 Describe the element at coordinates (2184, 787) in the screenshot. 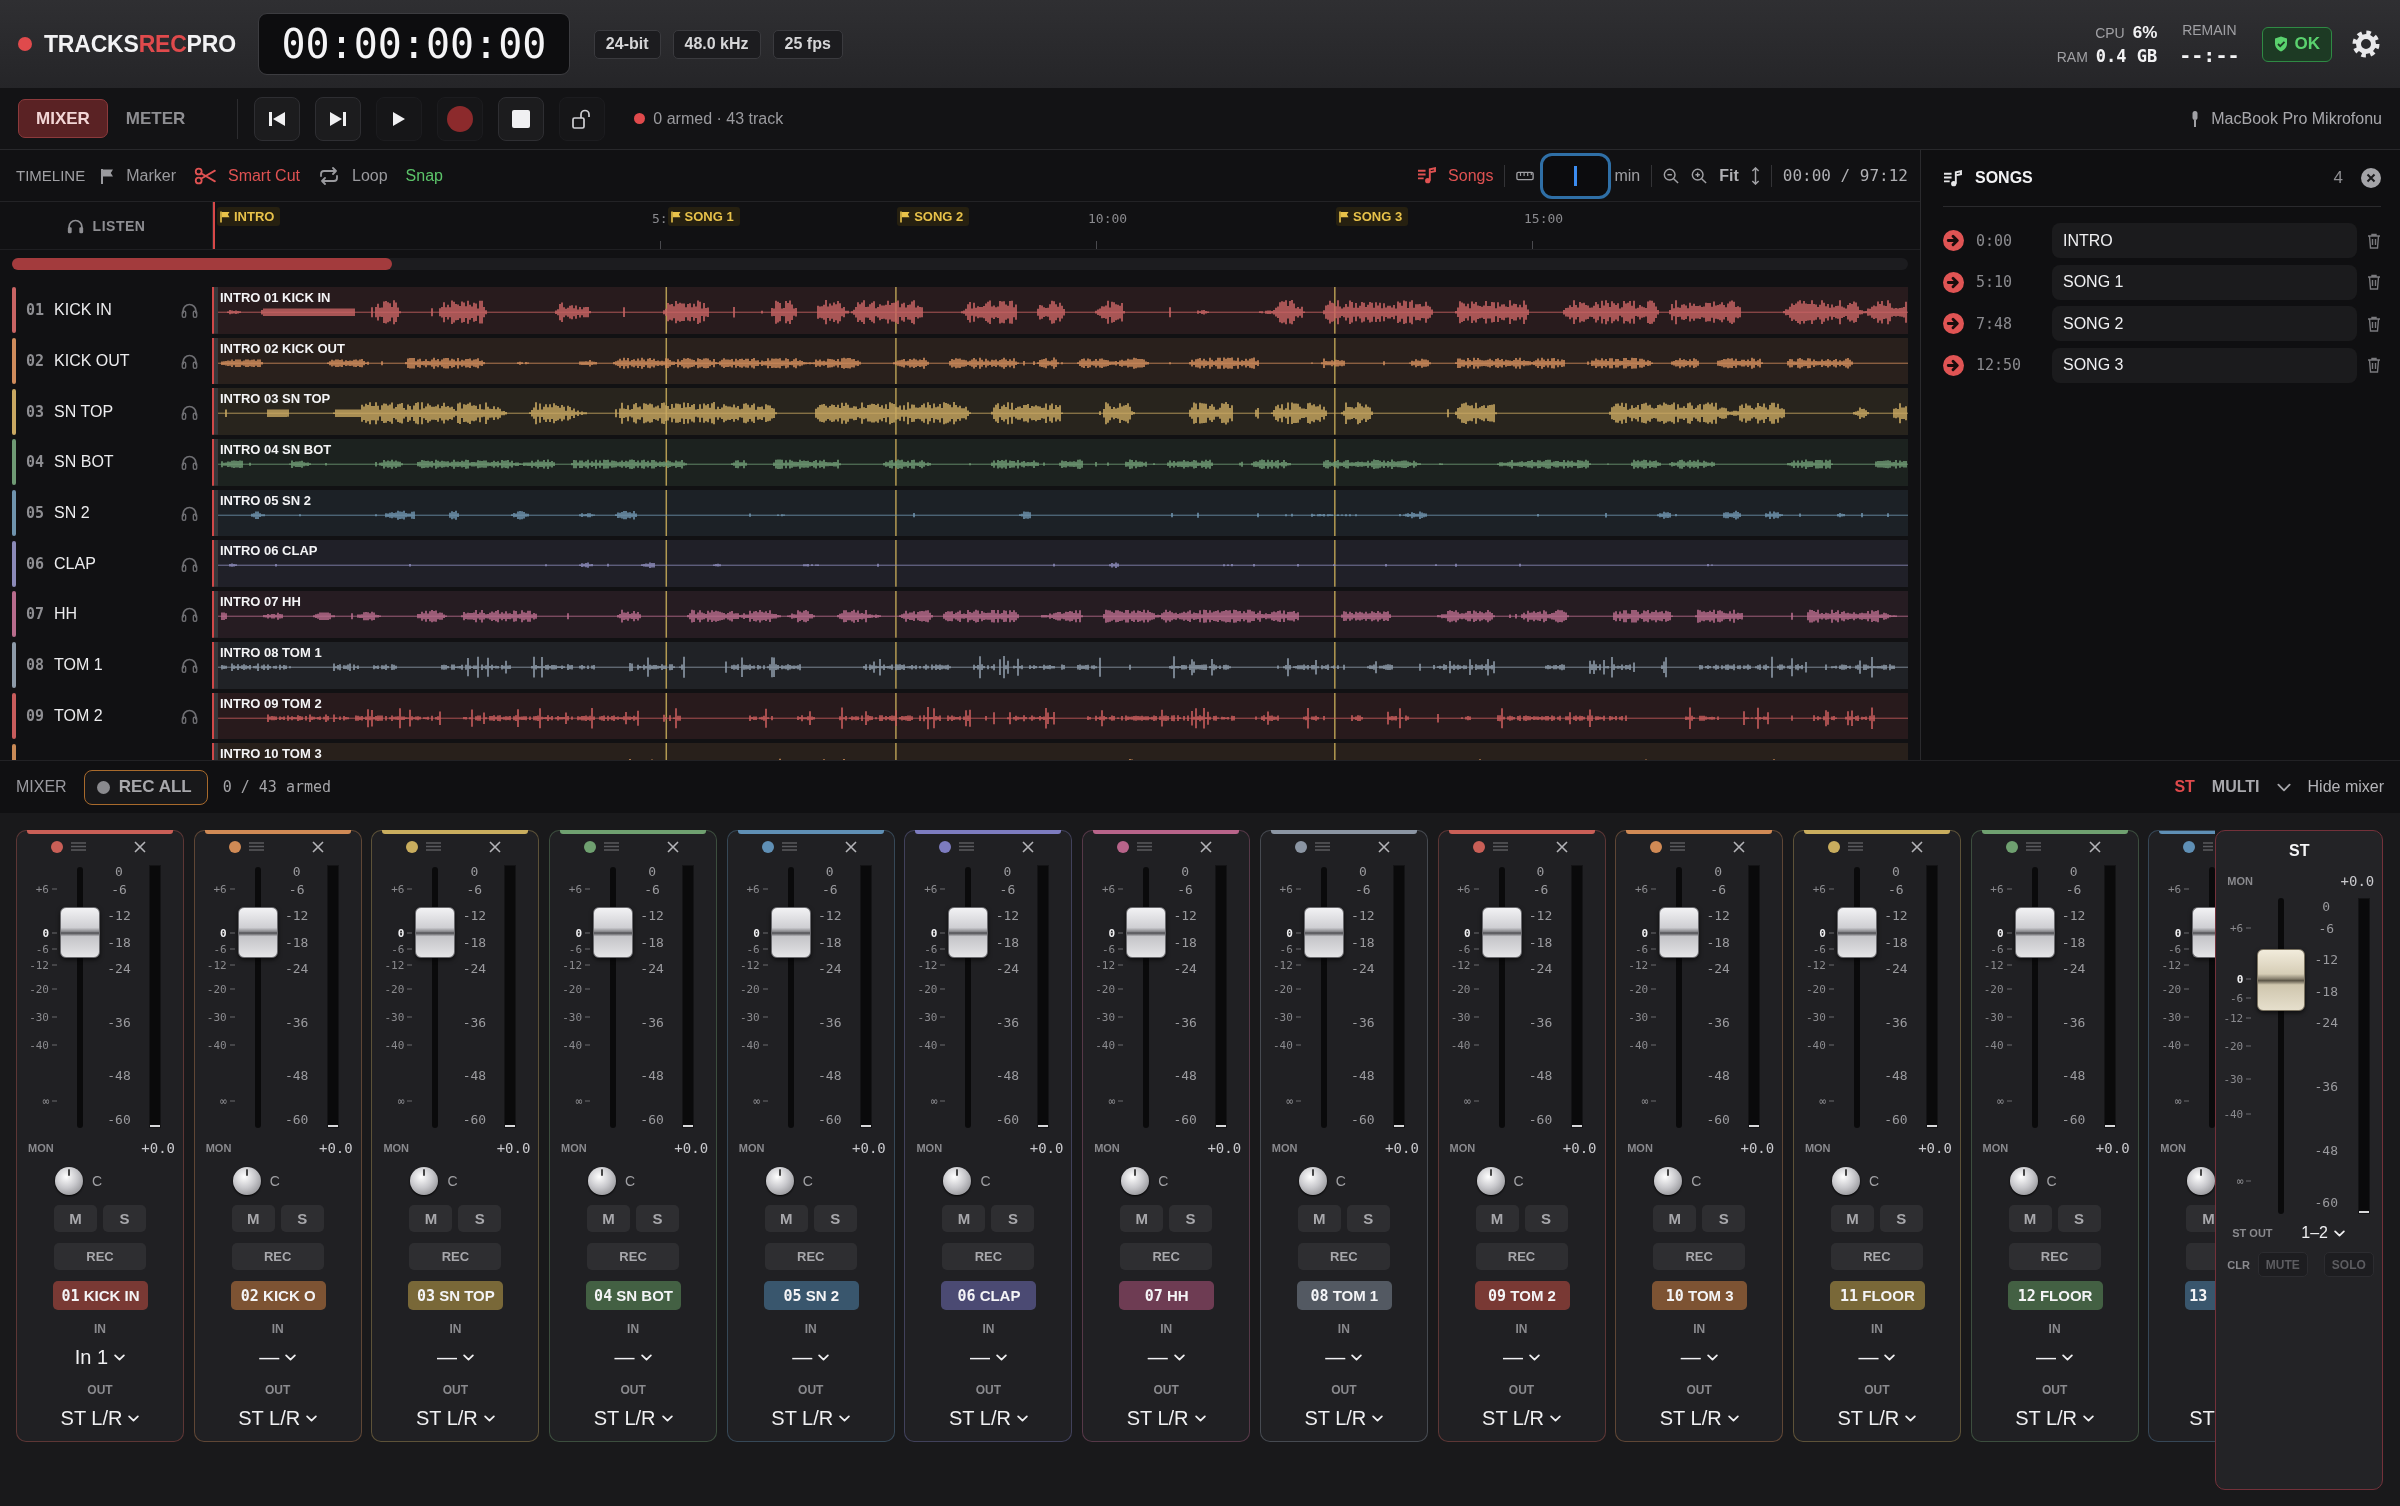

I see `mixer-mode-tab: ST` at that location.